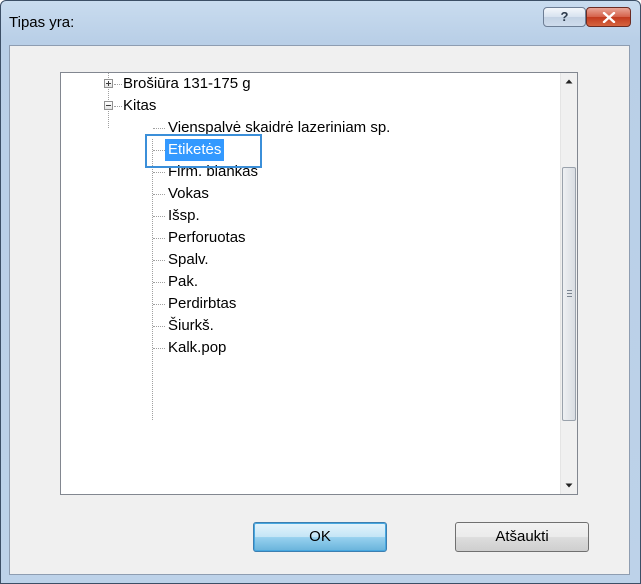  Describe the element at coordinates (183, 281) in the screenshot. I see `tree-item-label: Pak.` at that location.